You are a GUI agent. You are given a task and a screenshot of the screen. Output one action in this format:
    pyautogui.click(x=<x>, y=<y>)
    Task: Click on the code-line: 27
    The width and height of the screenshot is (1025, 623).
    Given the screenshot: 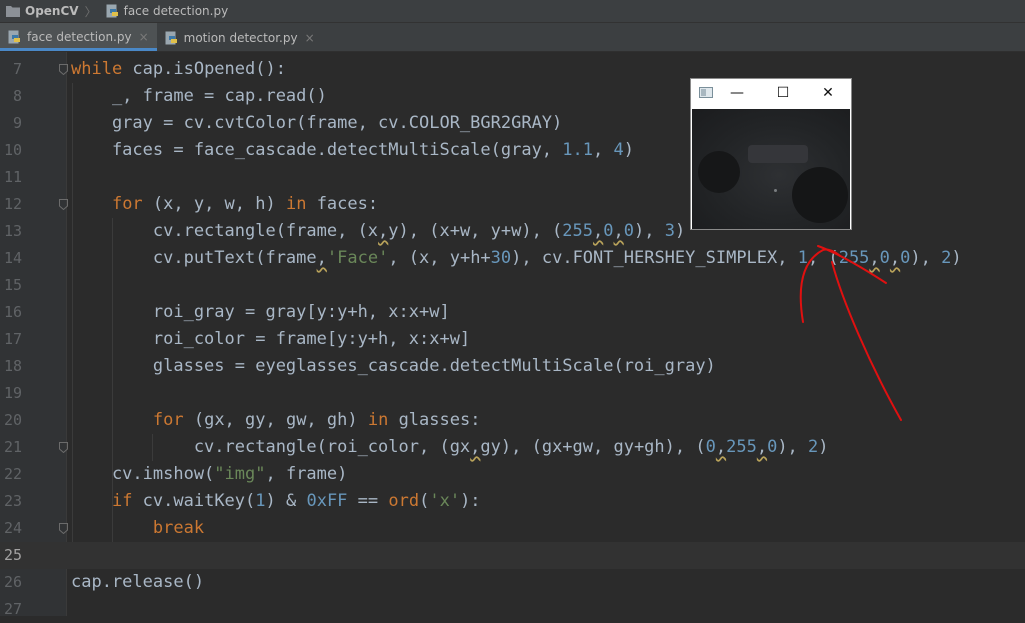 What is the action you would take?
    pyautogui.click(x=512, y=609)
    